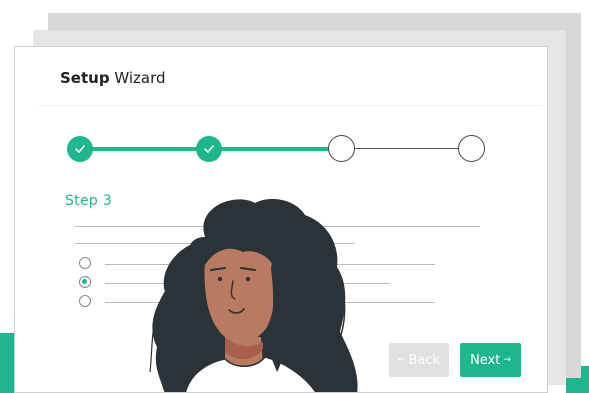 Image resolution: width=589 pixels, height=393 pixels. I want to click on header-divider, so click(291, 105).